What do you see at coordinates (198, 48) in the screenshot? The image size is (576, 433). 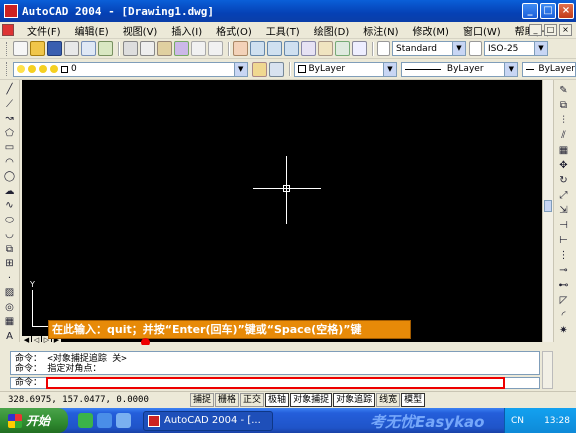 I see `undo-icon` at bounding box center [198, 48].